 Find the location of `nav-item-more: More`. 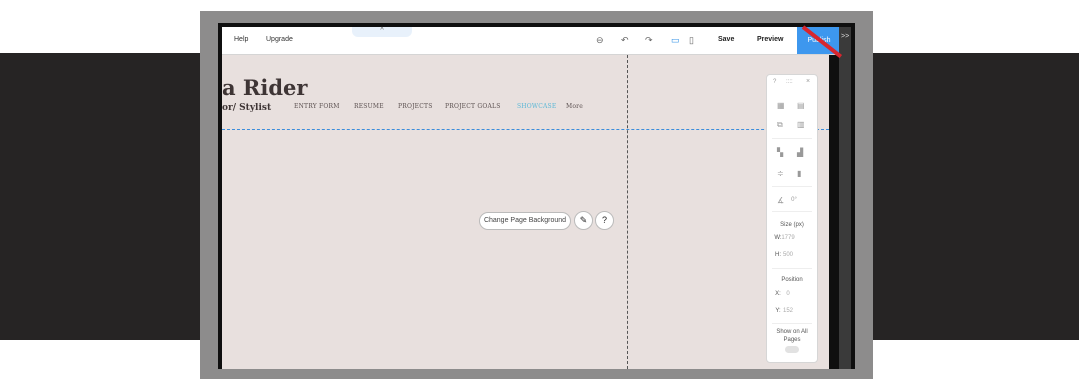

nav-item-more: More is located at coordinates (574, 106).